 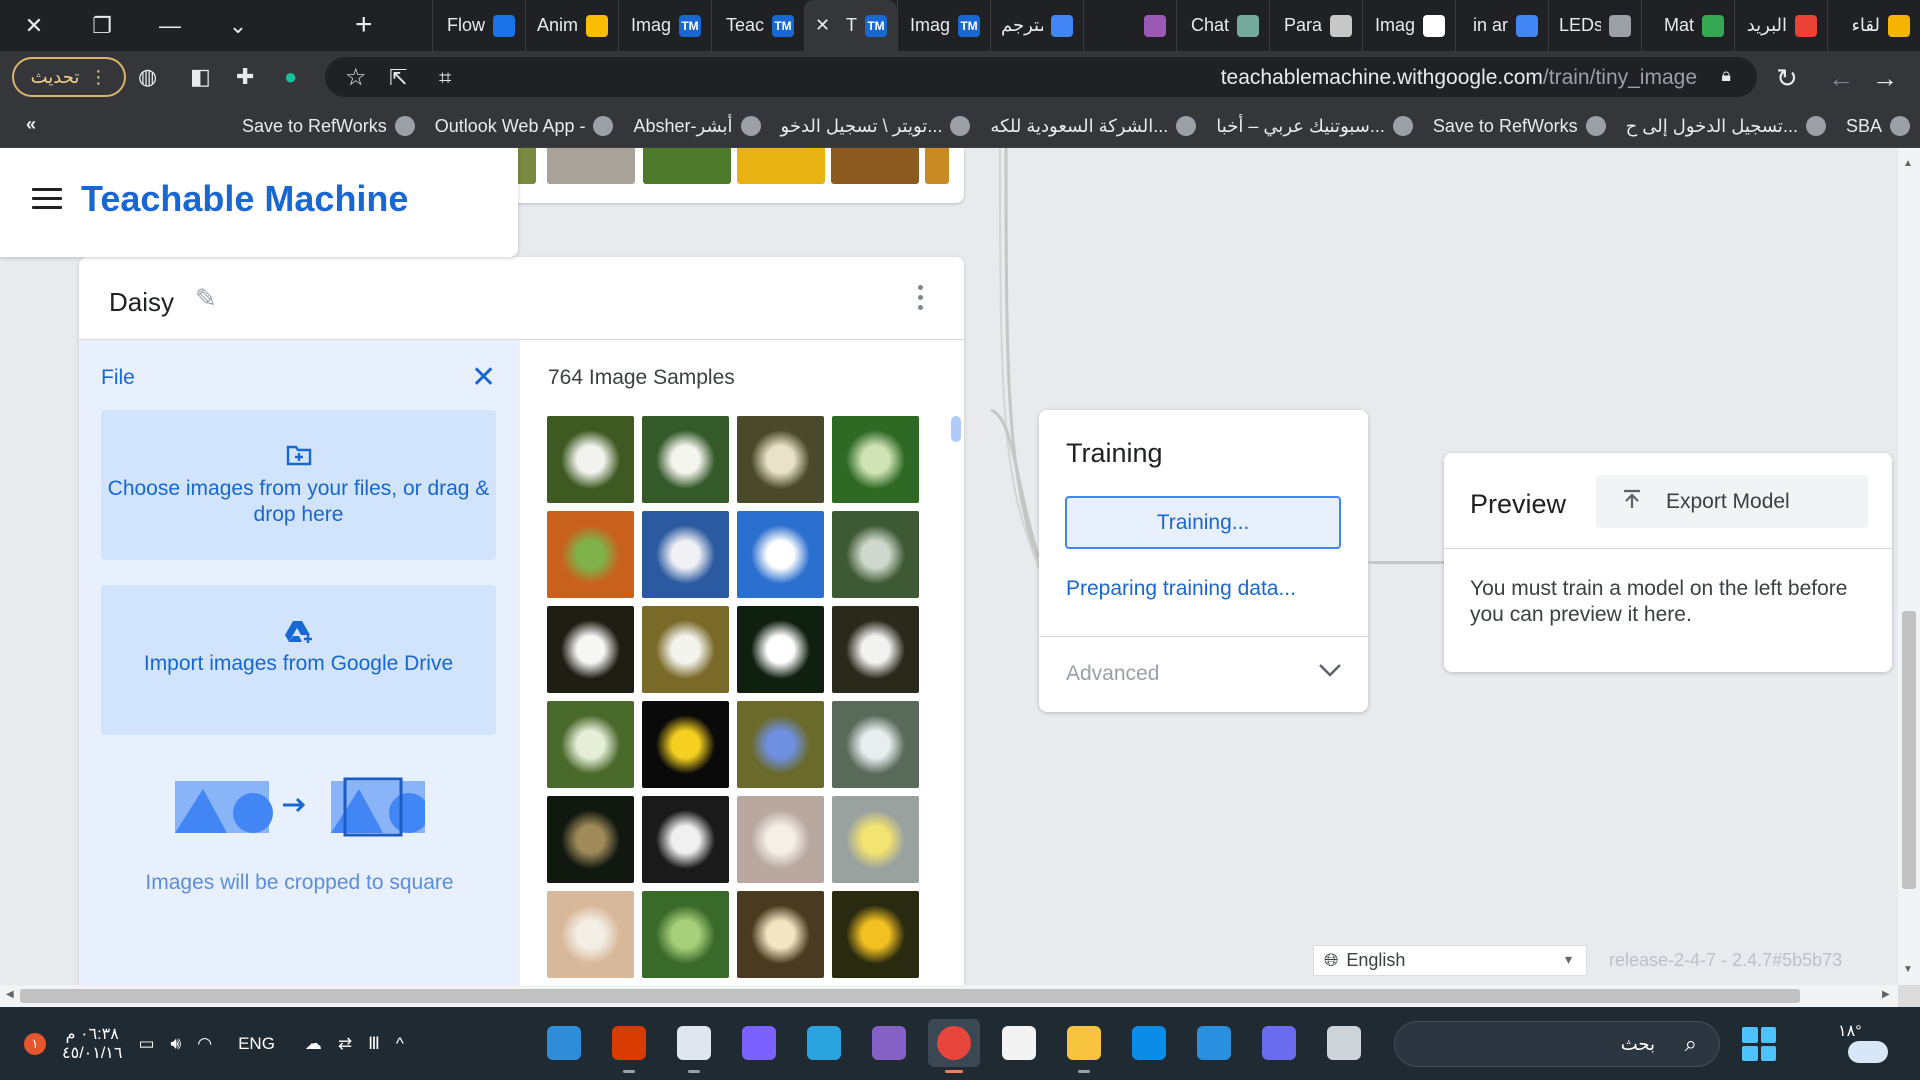 What do you see at coordinates (398, 78) in the screenshot?
I see `share-icon: ⇱` at bounding box center [398, 78].